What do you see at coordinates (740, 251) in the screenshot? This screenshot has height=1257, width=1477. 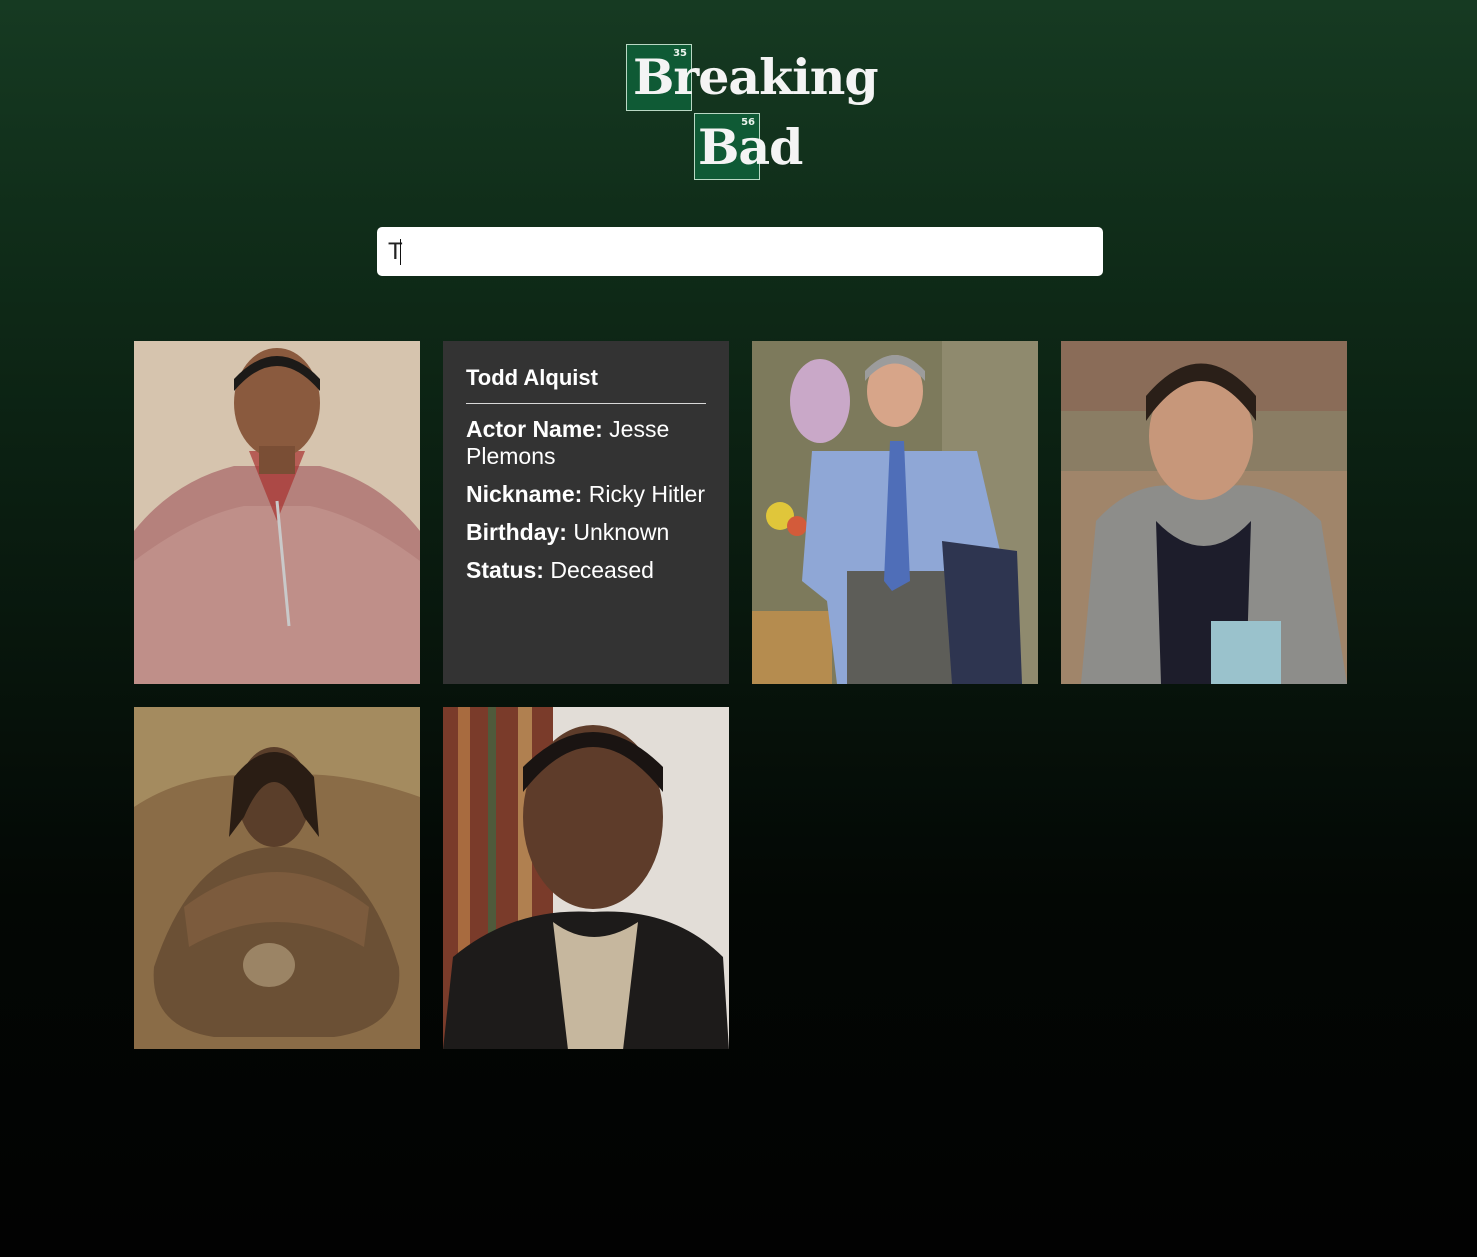 I see `character-search-input` at bounding box center [740, 251].